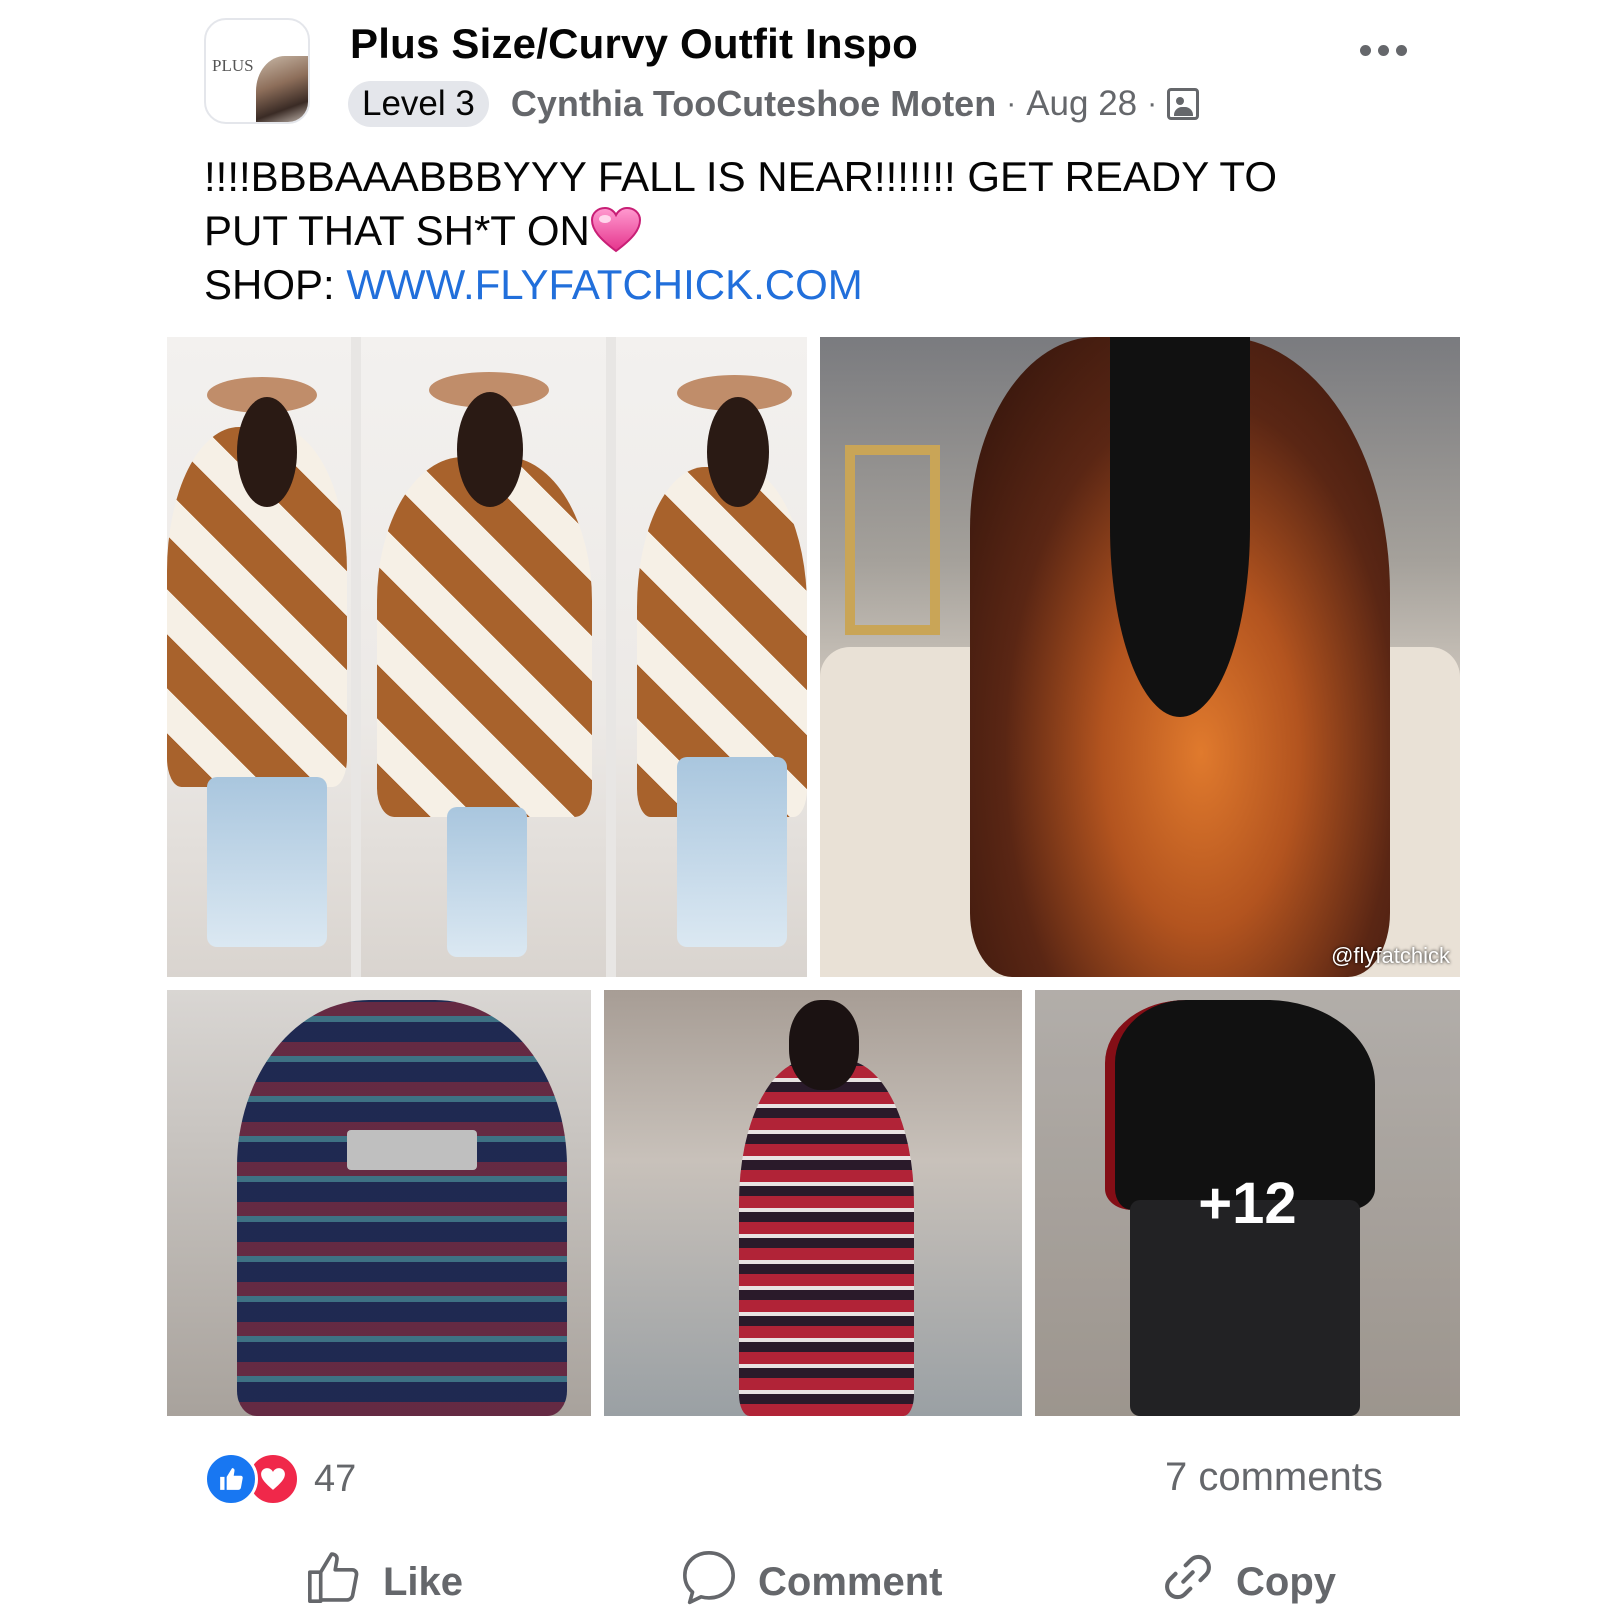 Image resolution: width=1617 pixels, height=1617 pixels. I want to click on post-text-line: PUT THAT SH*T ON, so click(397, 230).